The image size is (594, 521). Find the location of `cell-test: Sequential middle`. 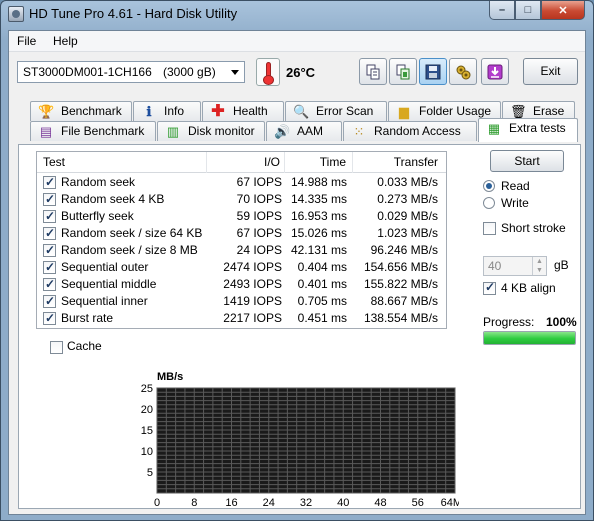

cell-test: Sequential middle is located at coordinates (109, 284).